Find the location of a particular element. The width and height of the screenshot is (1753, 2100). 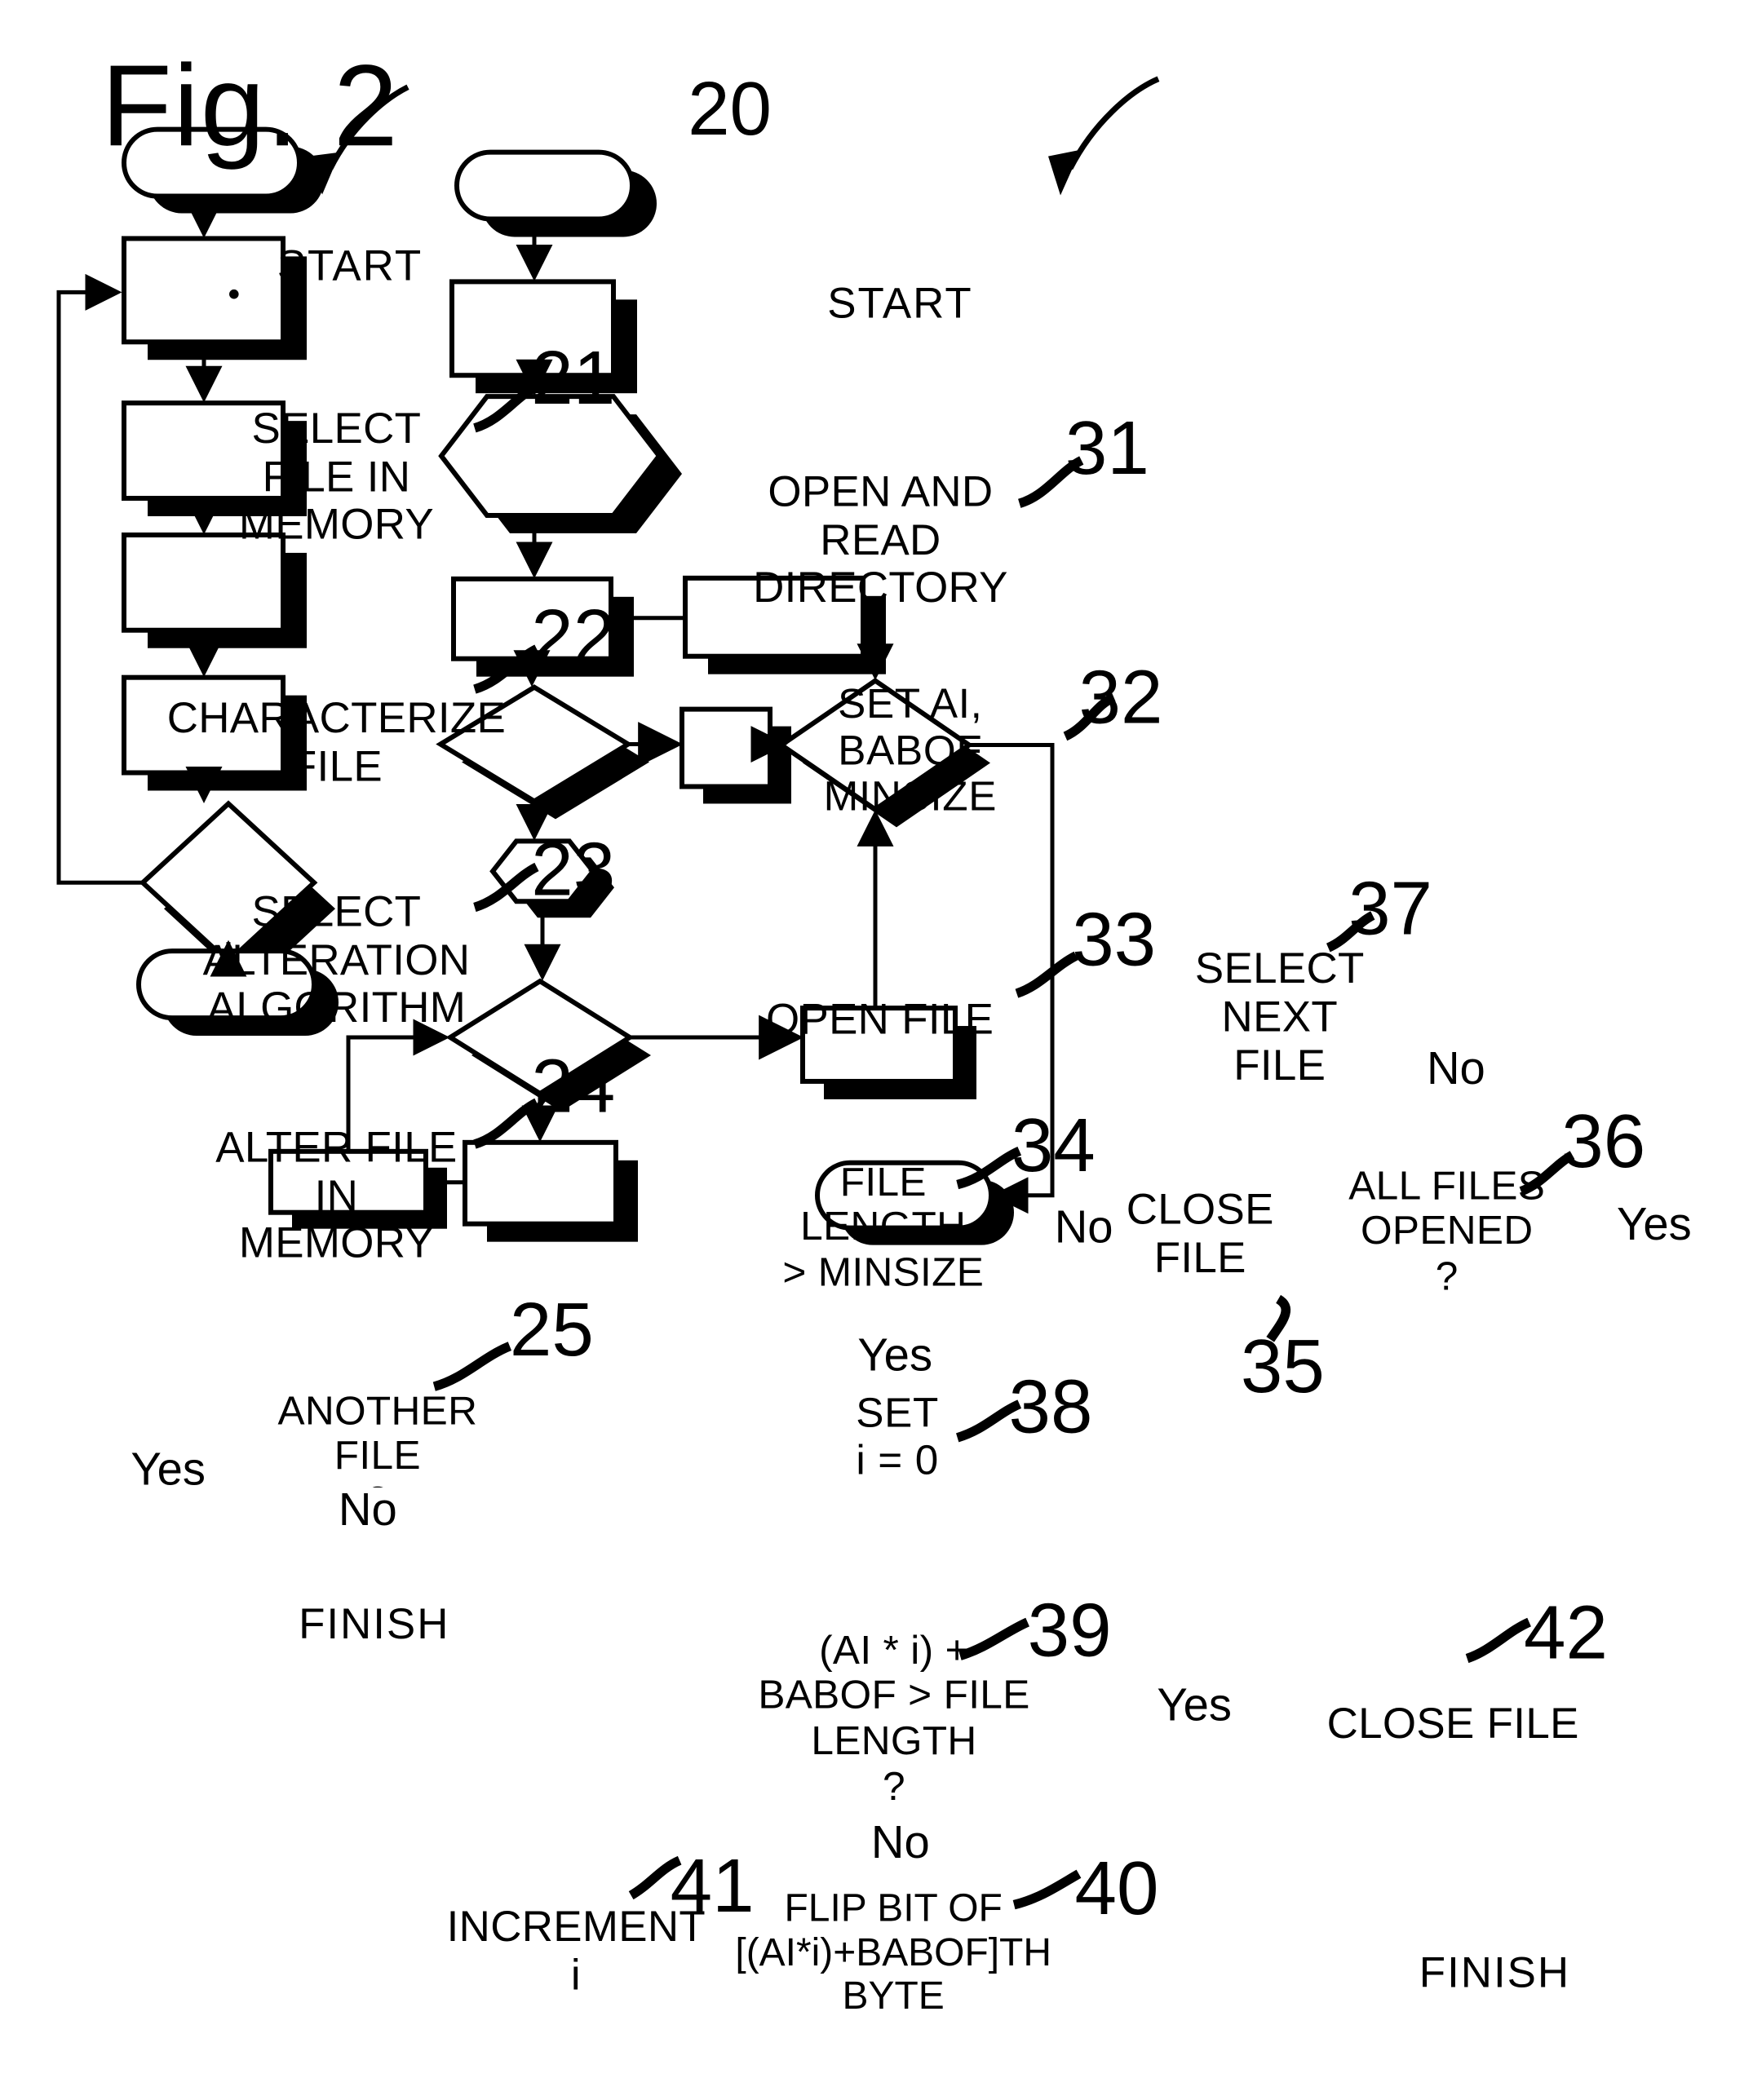

fig3-ref-numeral-31: 31 is located at coordinates (1107, 448).